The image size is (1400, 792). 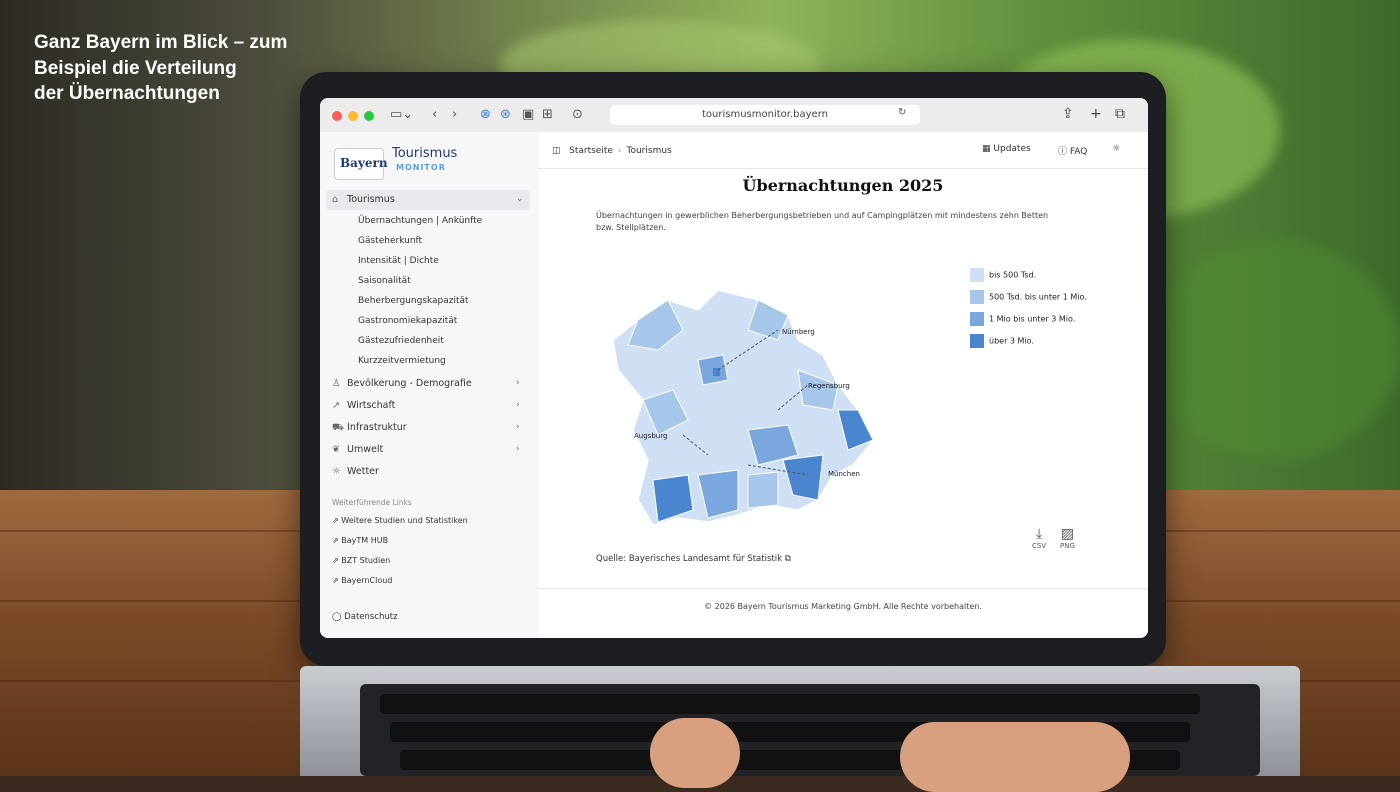 What do you see at coordinates (362, 580) in the screenshot?
I see `external-link: ⇗ BayernCloud` at bounding box center [362, 580].